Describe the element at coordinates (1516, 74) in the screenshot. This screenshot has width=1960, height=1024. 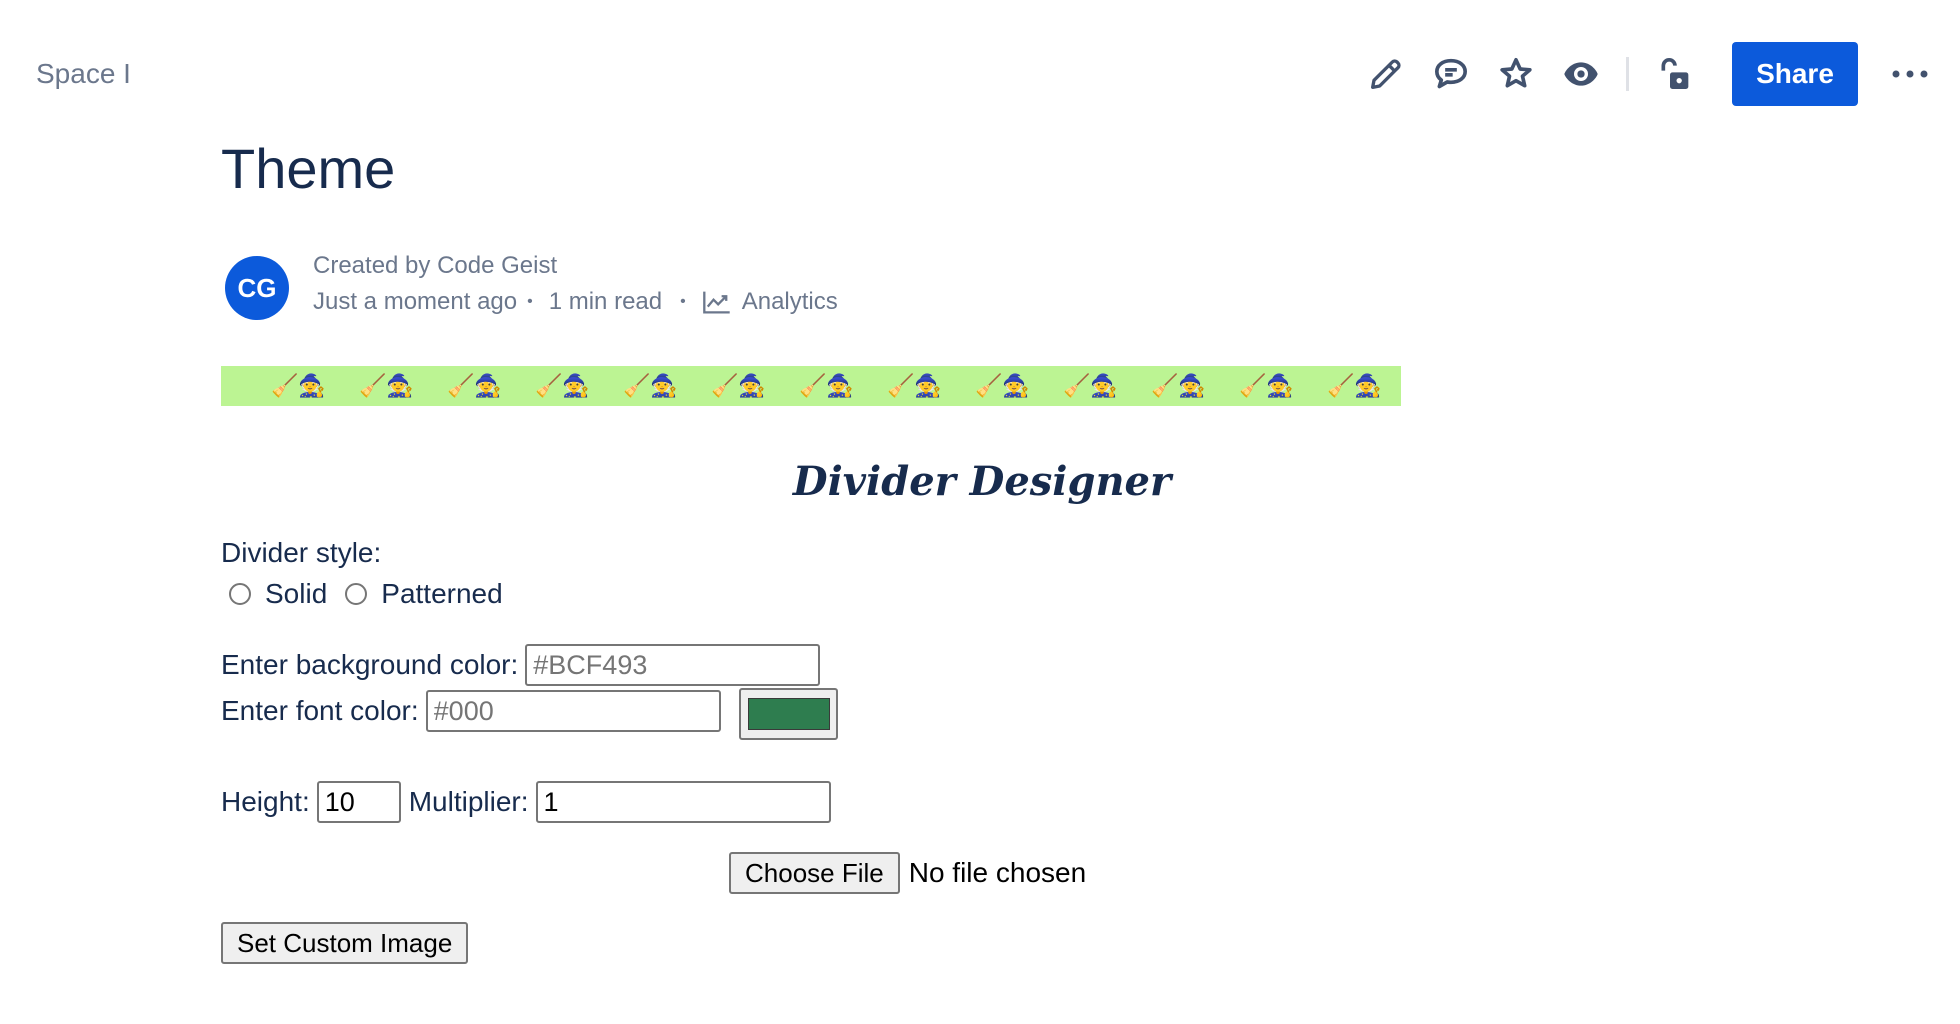
I see `star-icon` at that location.